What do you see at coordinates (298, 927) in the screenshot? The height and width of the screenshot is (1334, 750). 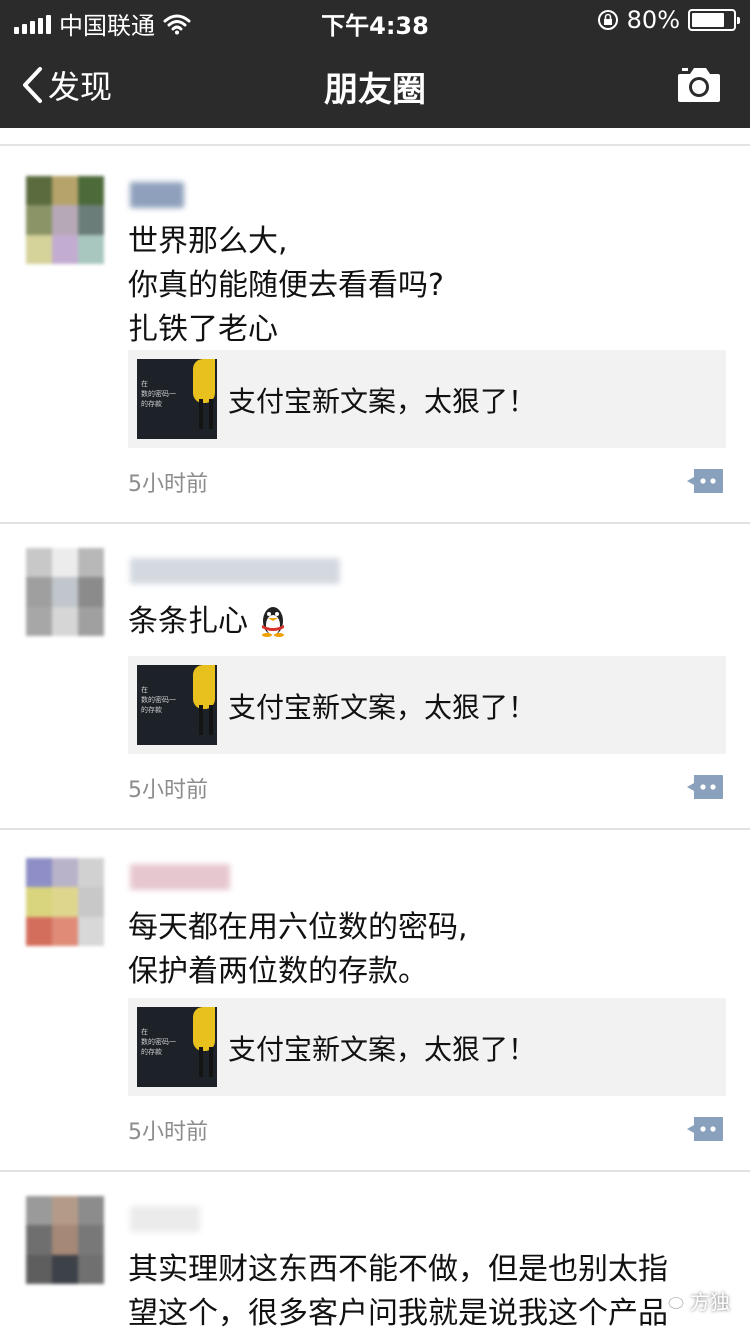 I see `post-text-line: 每天都在用六位数的密码,` at bounding box center [298, 927].